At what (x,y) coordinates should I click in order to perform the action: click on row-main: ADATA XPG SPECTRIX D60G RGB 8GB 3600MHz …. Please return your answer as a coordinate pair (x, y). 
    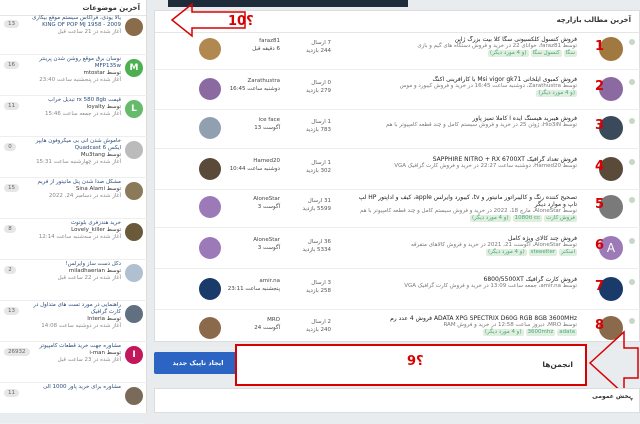
    Looking at the image, I should click on (467, 331).